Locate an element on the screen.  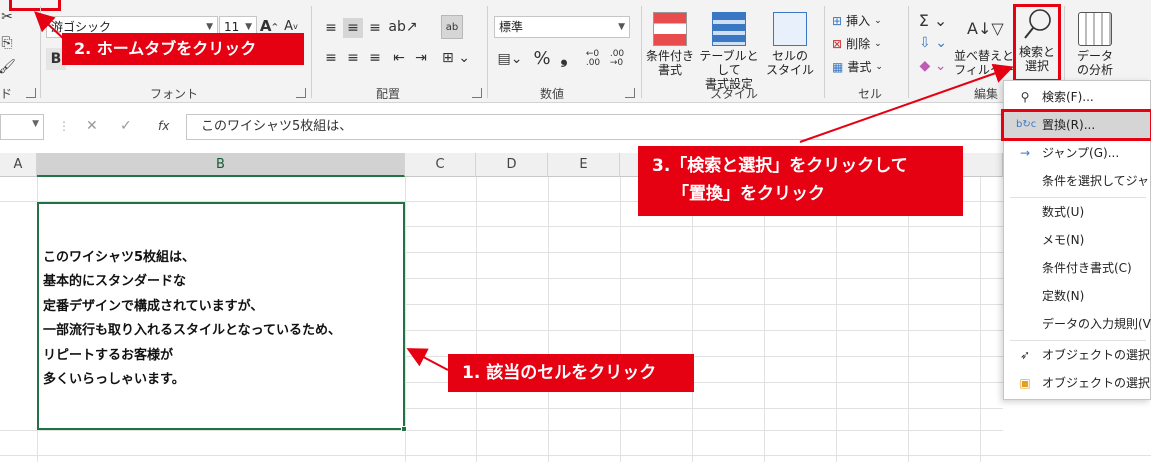
sort-filter-button: A↓▽ 並べ替えと フィルター is located at coordinates (984, 44).